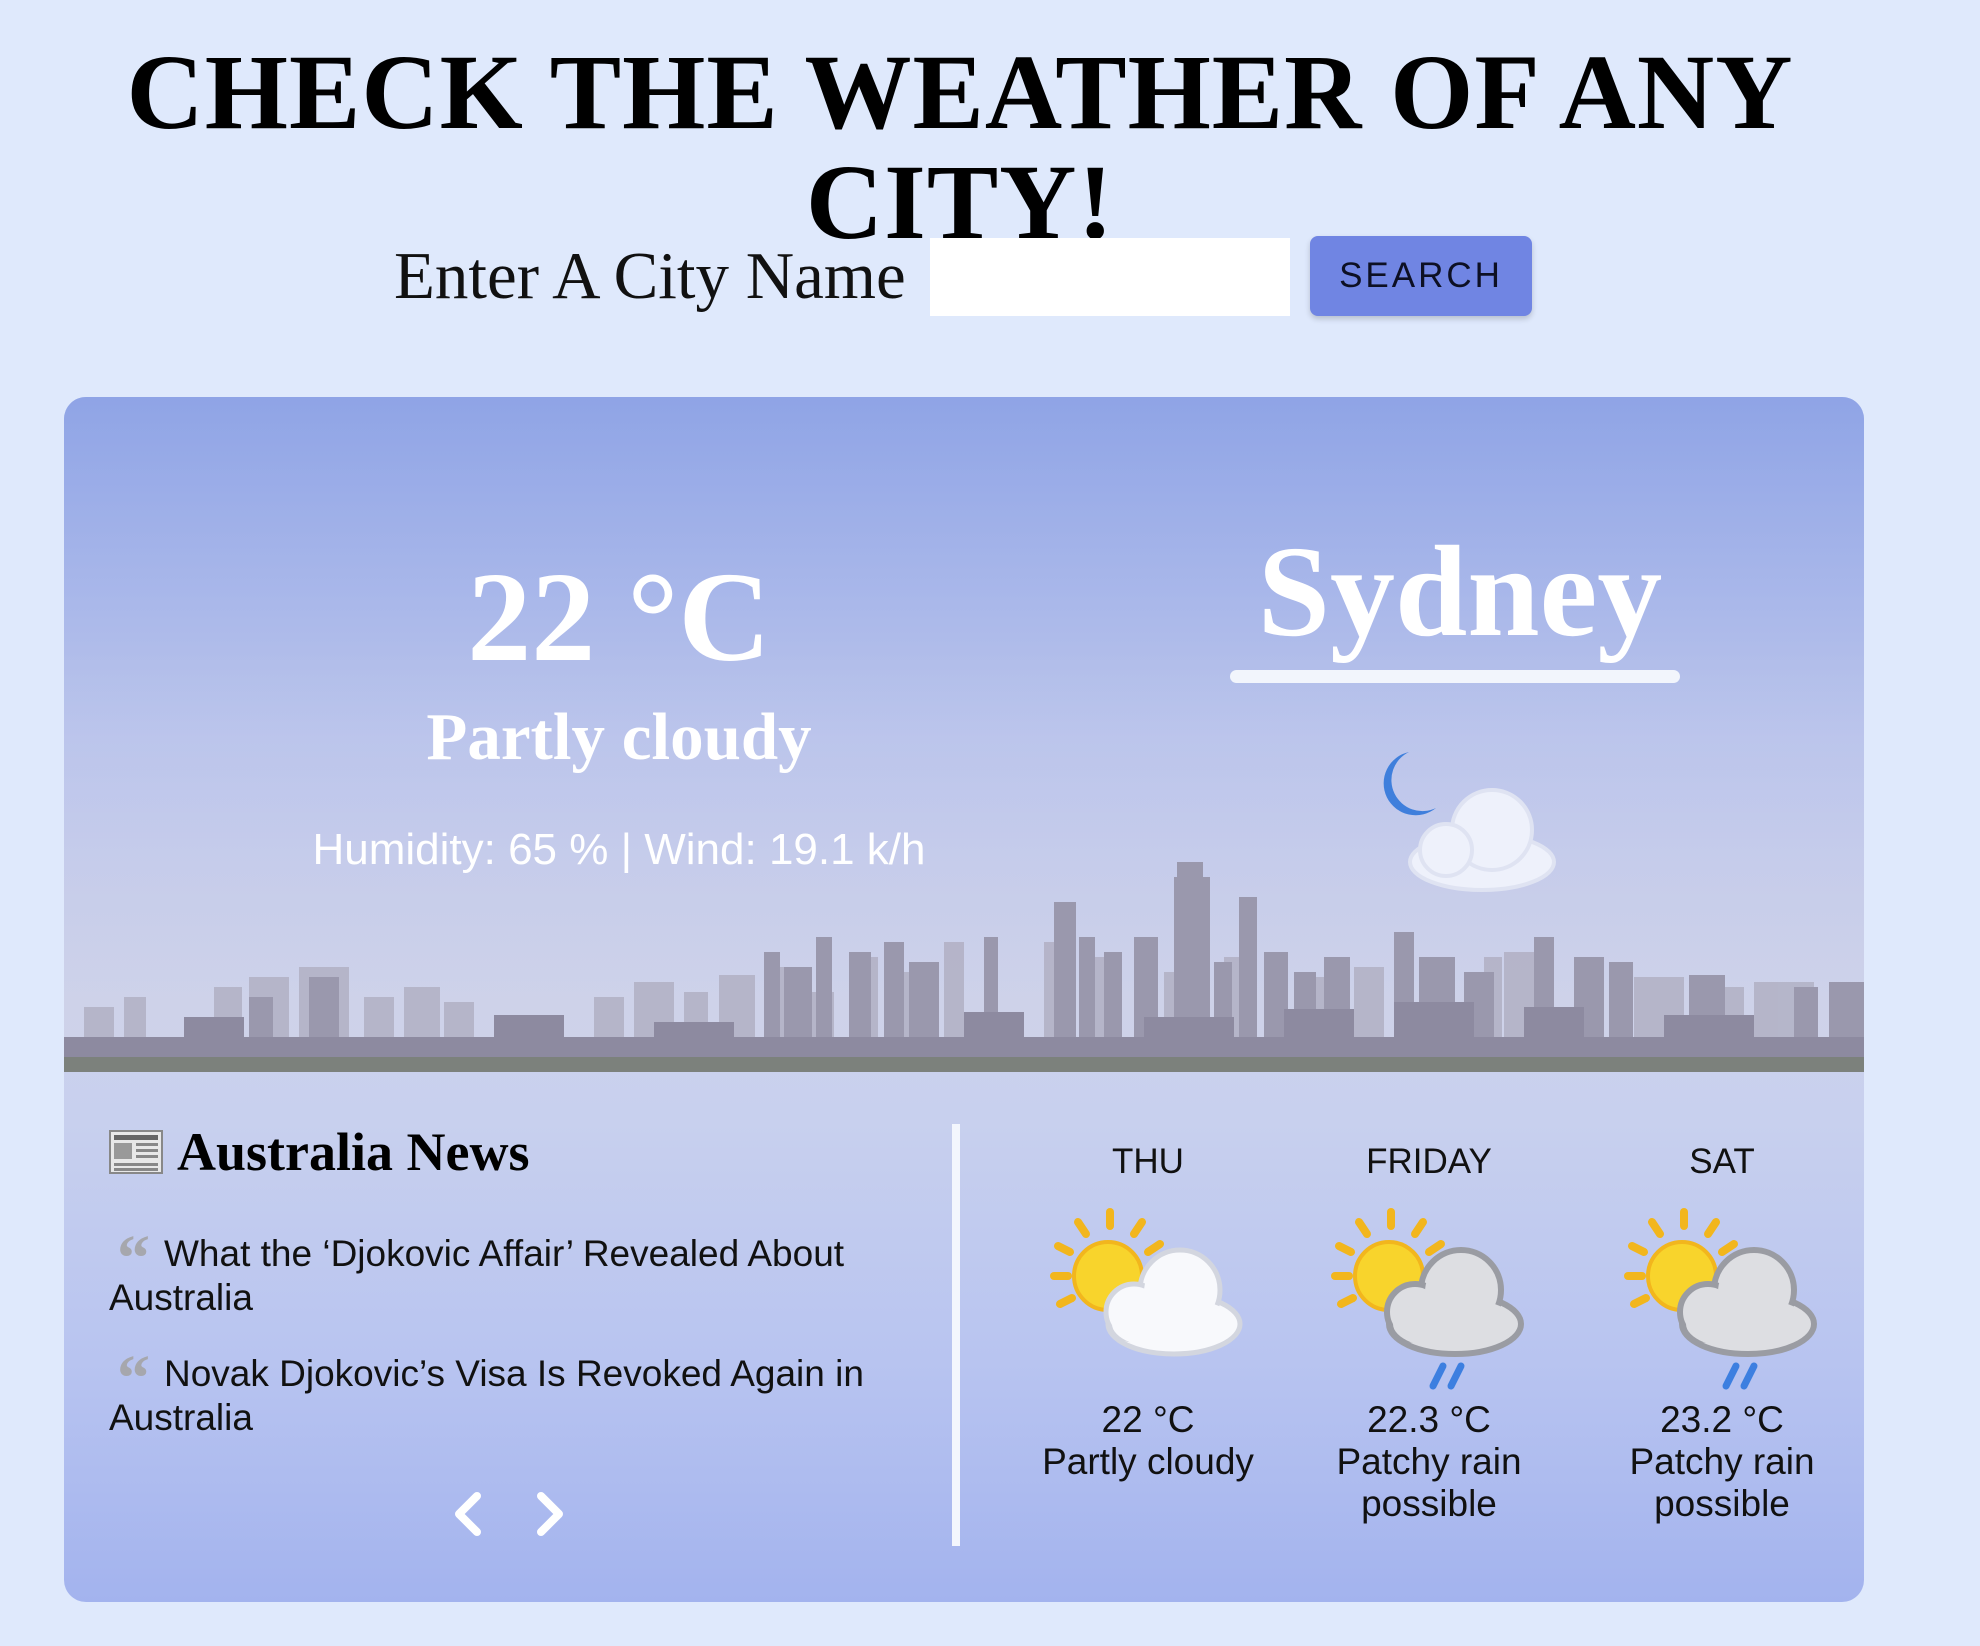 This screenshot has height=1646, width=1980. I want to click on search-button: SEARCH, so click(1421, 276).